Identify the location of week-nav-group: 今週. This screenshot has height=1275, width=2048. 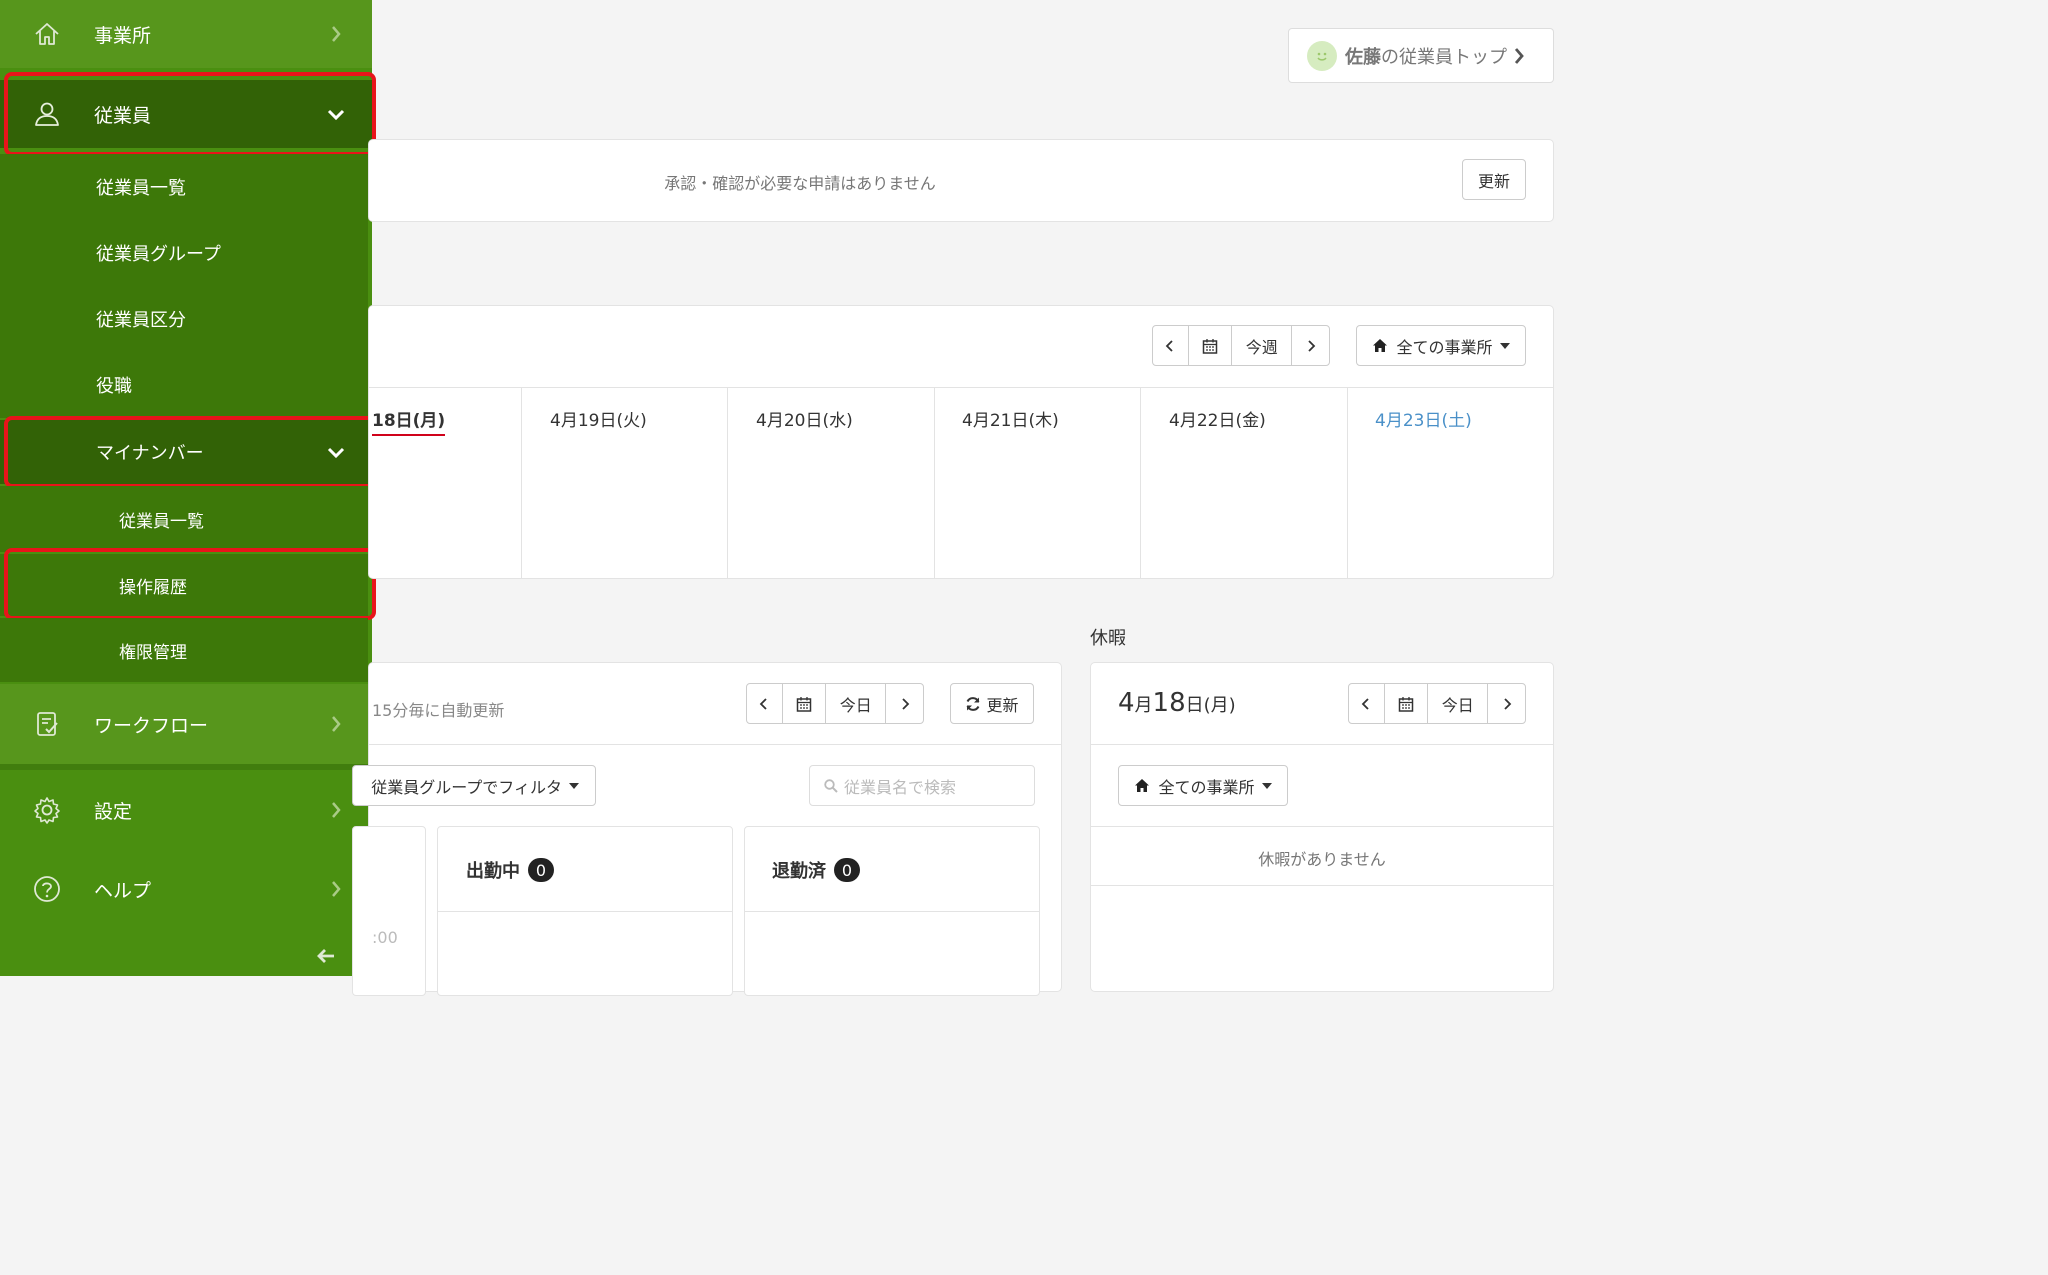
(1241, 345).